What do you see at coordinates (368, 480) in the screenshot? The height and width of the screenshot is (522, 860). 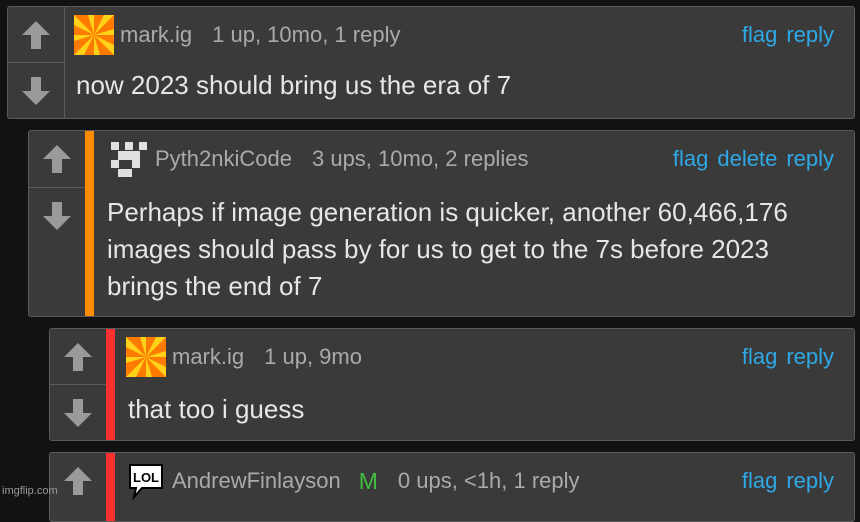 I see `moderator-badge: M` at bounding box center [368, 480].